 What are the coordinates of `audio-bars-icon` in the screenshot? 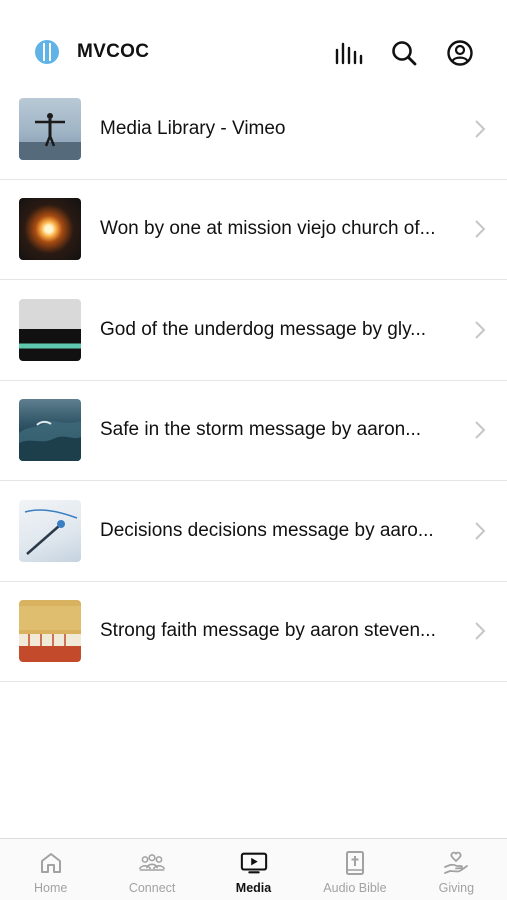 It's located at (348, 53).